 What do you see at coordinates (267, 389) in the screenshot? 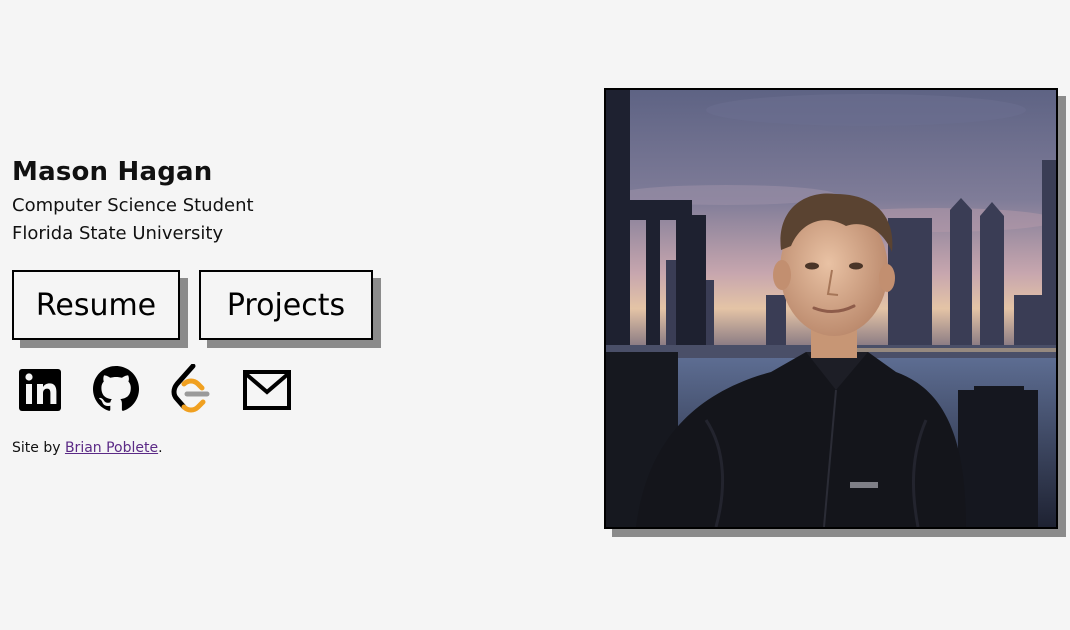
I see `email-icon` at bounding box center [267, 389].